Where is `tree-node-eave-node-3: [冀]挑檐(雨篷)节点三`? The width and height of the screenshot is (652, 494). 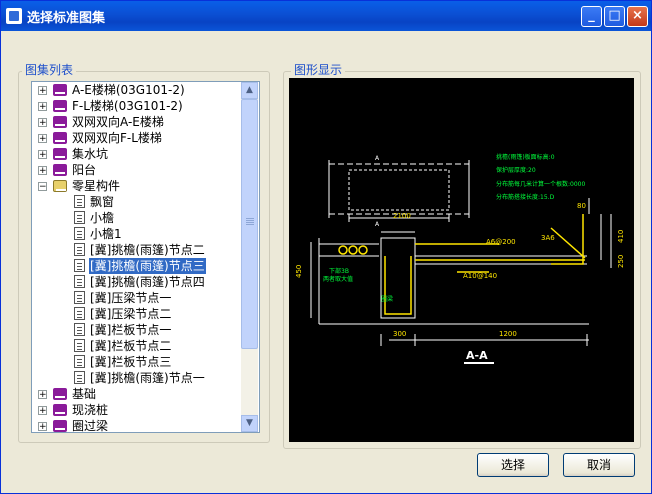
tree-node-eave-node-3: [冀]挑檐(雨篷)节点三 is located at coordinates (137, 266).